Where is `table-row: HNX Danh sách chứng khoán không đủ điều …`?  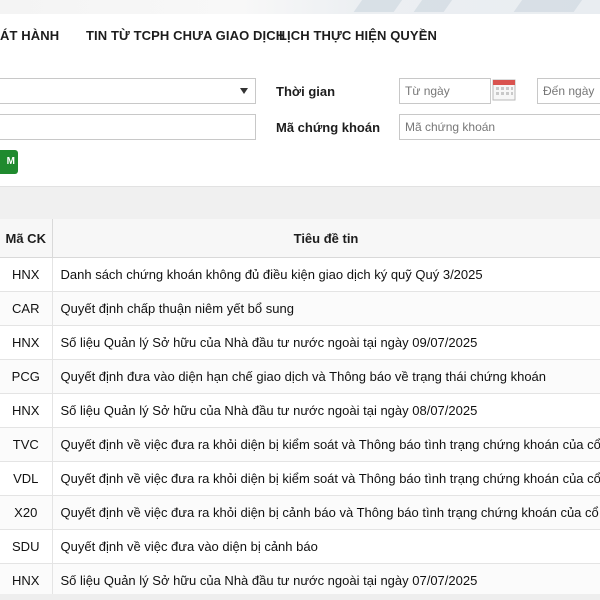 table-row: HNX Danh sách chứng khoán không đủ điều … is located at coordinates (300, 274).